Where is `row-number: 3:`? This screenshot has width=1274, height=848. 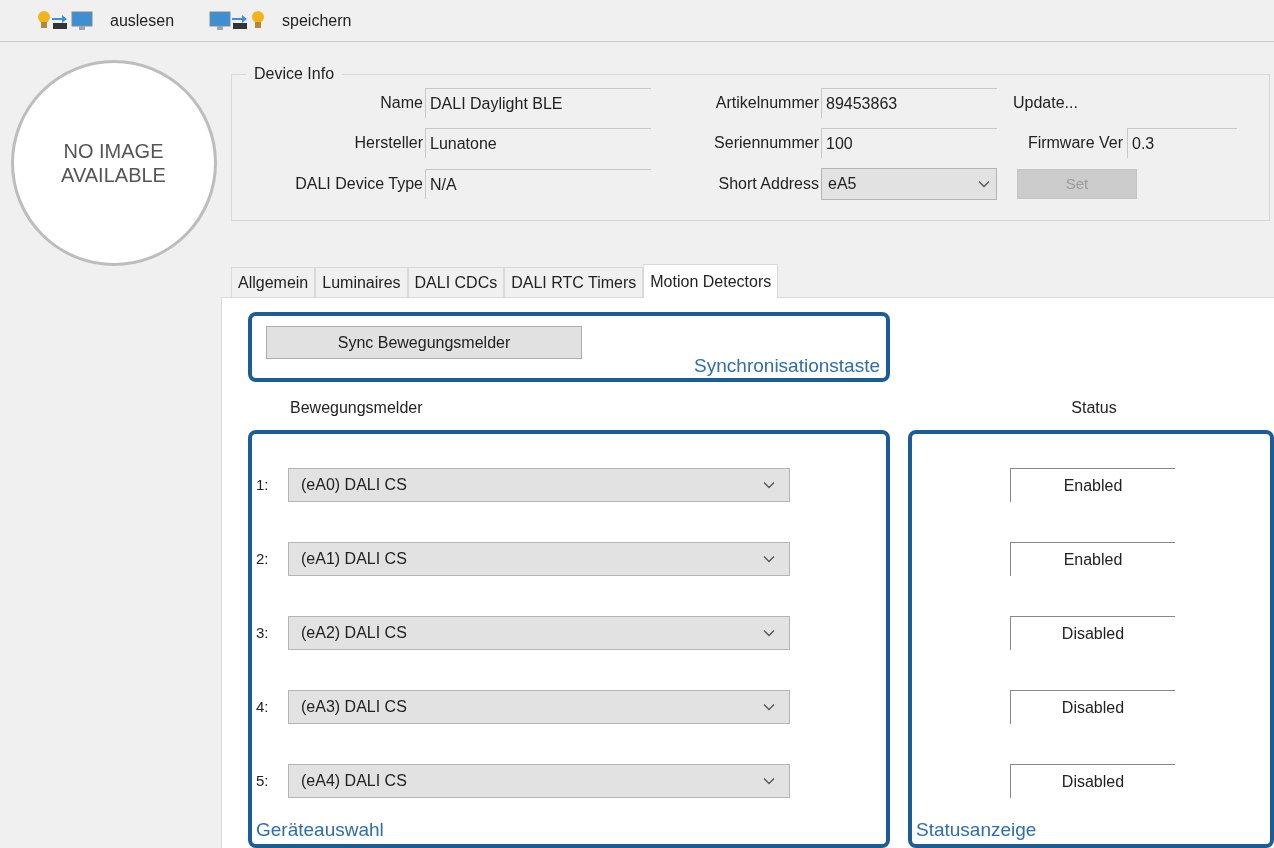
row-number: 3: is located at coordinates (263, 632).